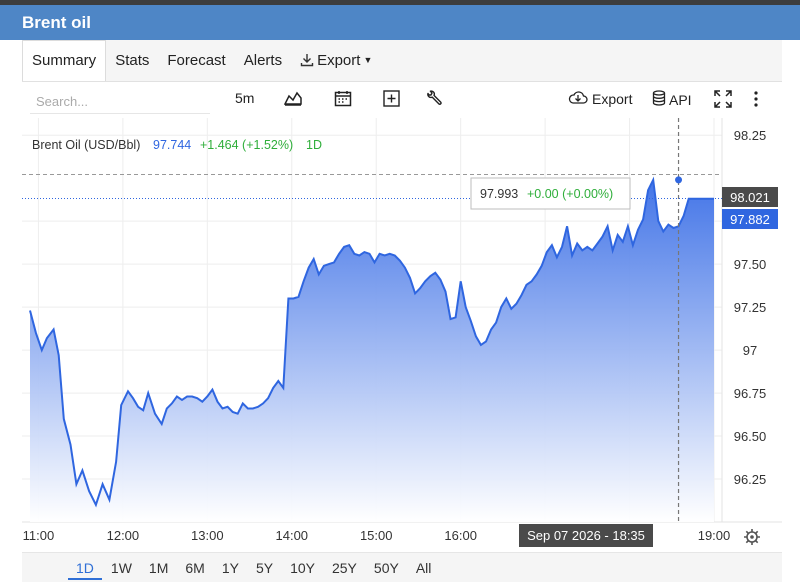  Describe the element at coordinates (376, 535) in the screenshot. I see `x-tick-label: 15:00` at that location.